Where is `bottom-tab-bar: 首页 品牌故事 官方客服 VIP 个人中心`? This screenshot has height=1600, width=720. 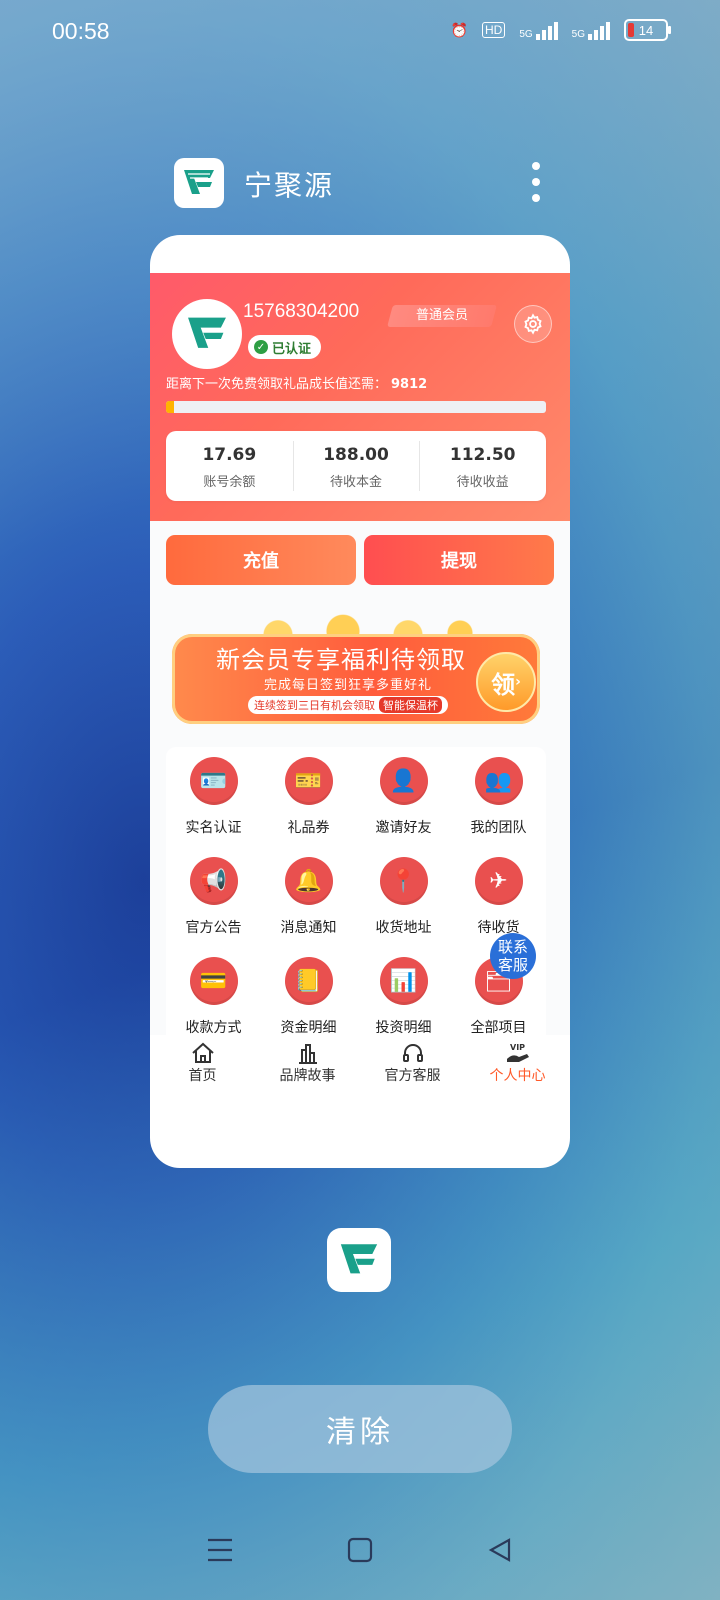
bottom-tab-bar: 首页 品牌故事 官方客服 VIP 个人中心 is located at coordinates (360, 1065).